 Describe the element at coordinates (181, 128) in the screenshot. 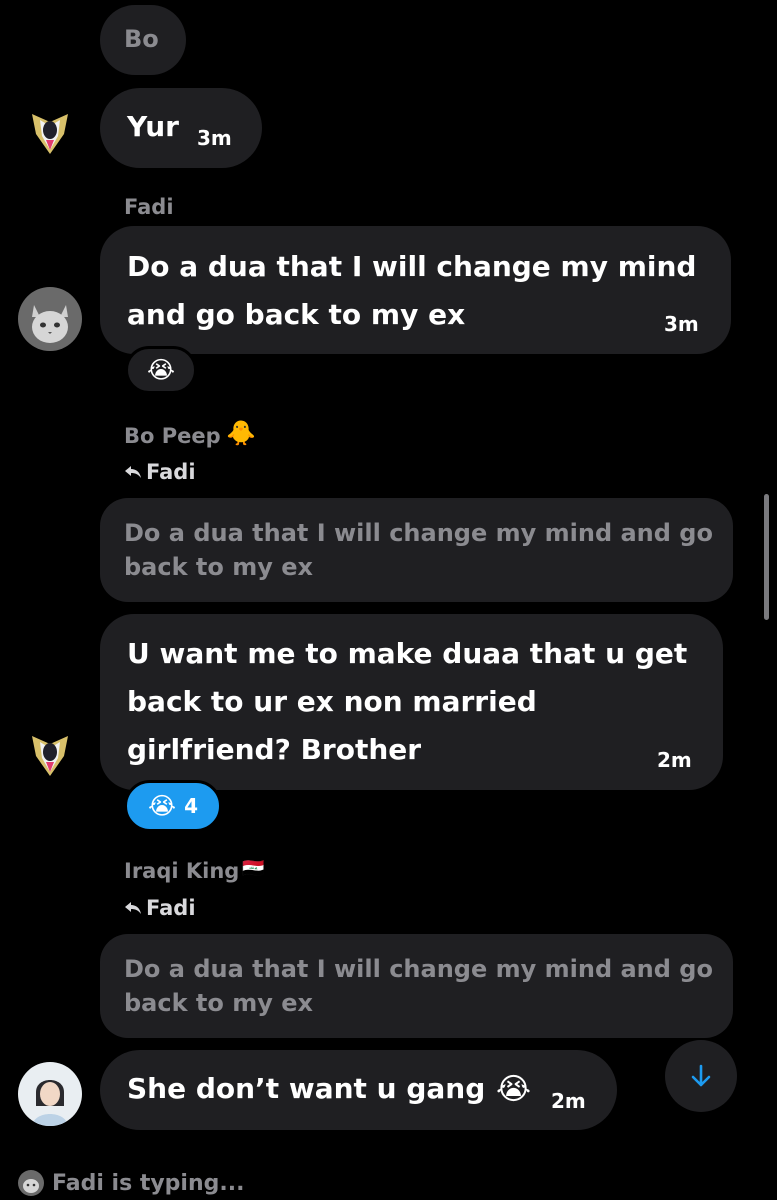

I see `message-bubble-yur: Yur 3m` at that location.